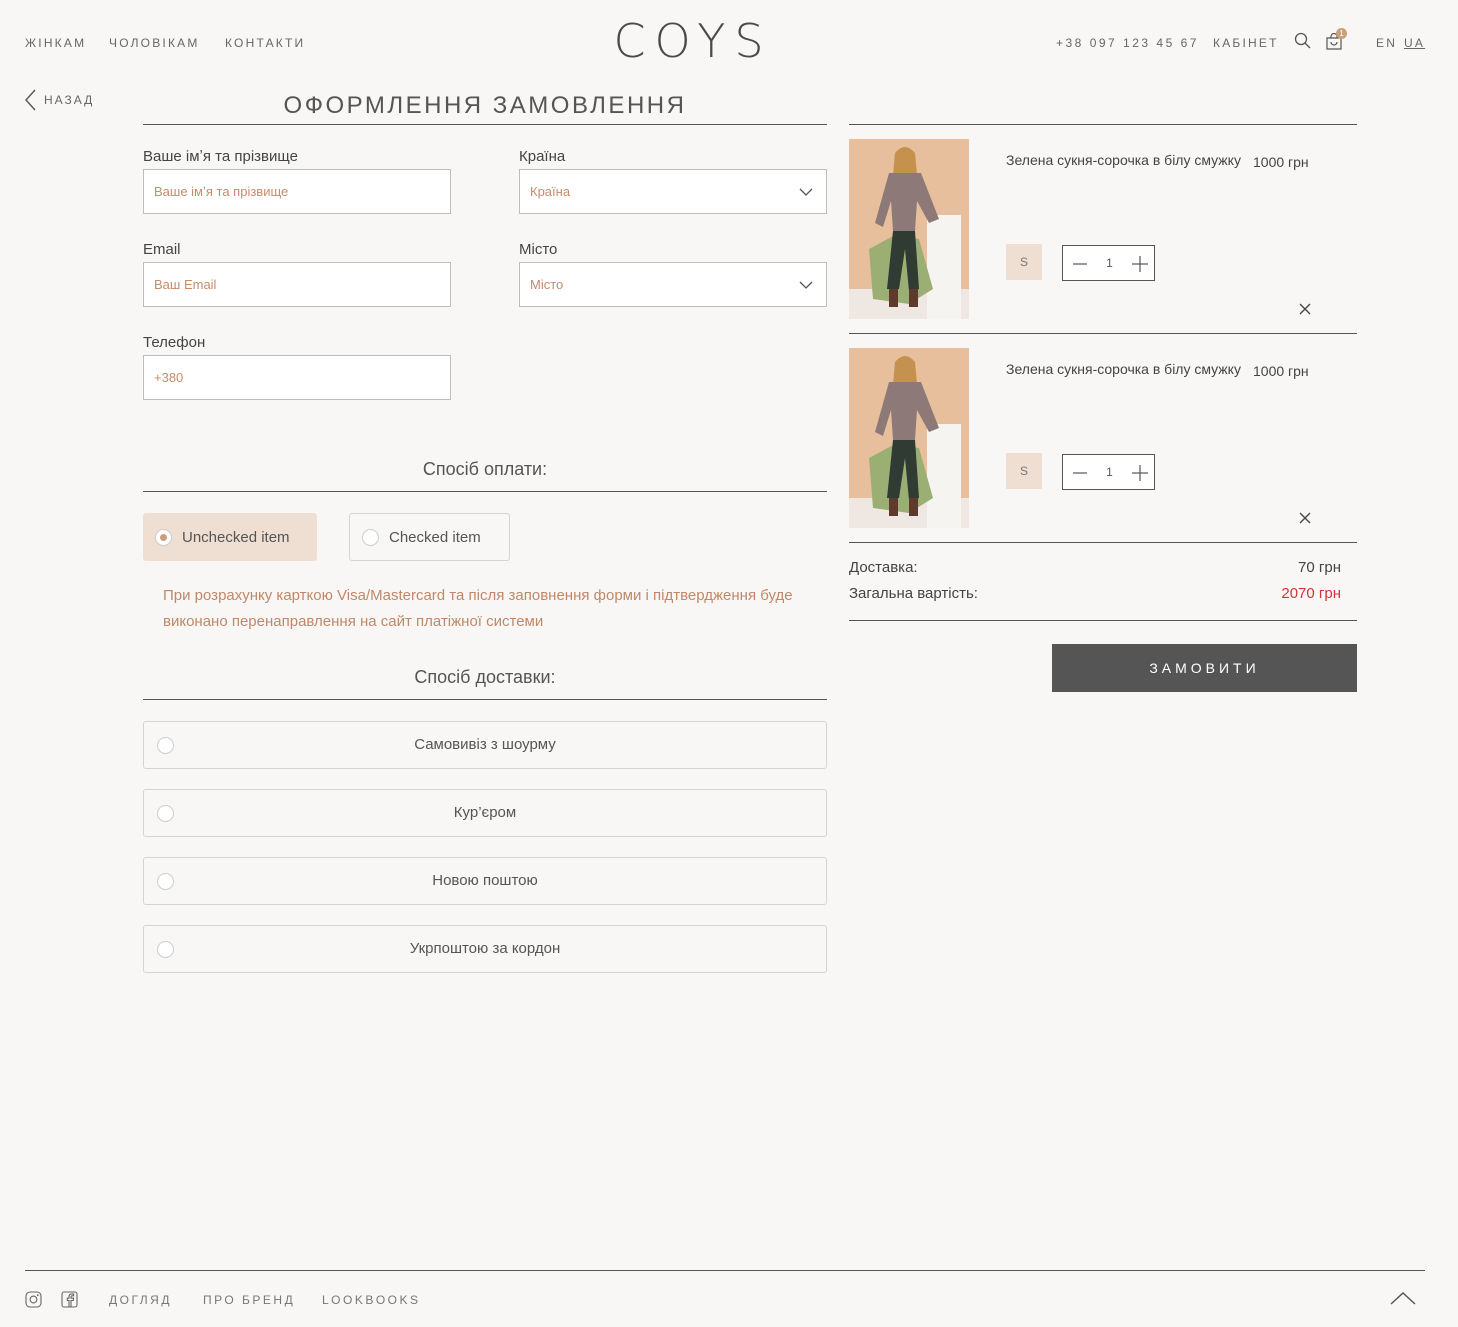 The height and width of the screenshot is (1327, 1458). What do you see at coordinates (1403, 1298) in the screenshot?
I see `arrow-up-icon` at bounding box center [1403, 1298].